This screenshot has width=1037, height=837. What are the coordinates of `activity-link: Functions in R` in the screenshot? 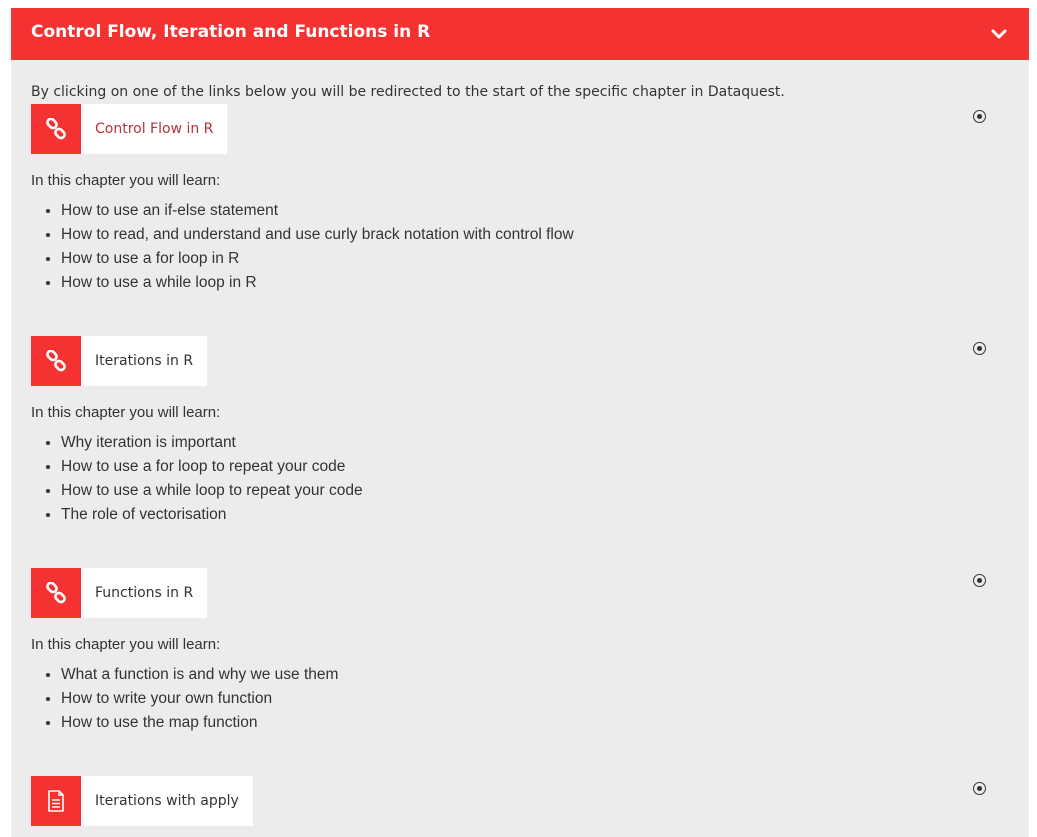 It's located at (511, 593).